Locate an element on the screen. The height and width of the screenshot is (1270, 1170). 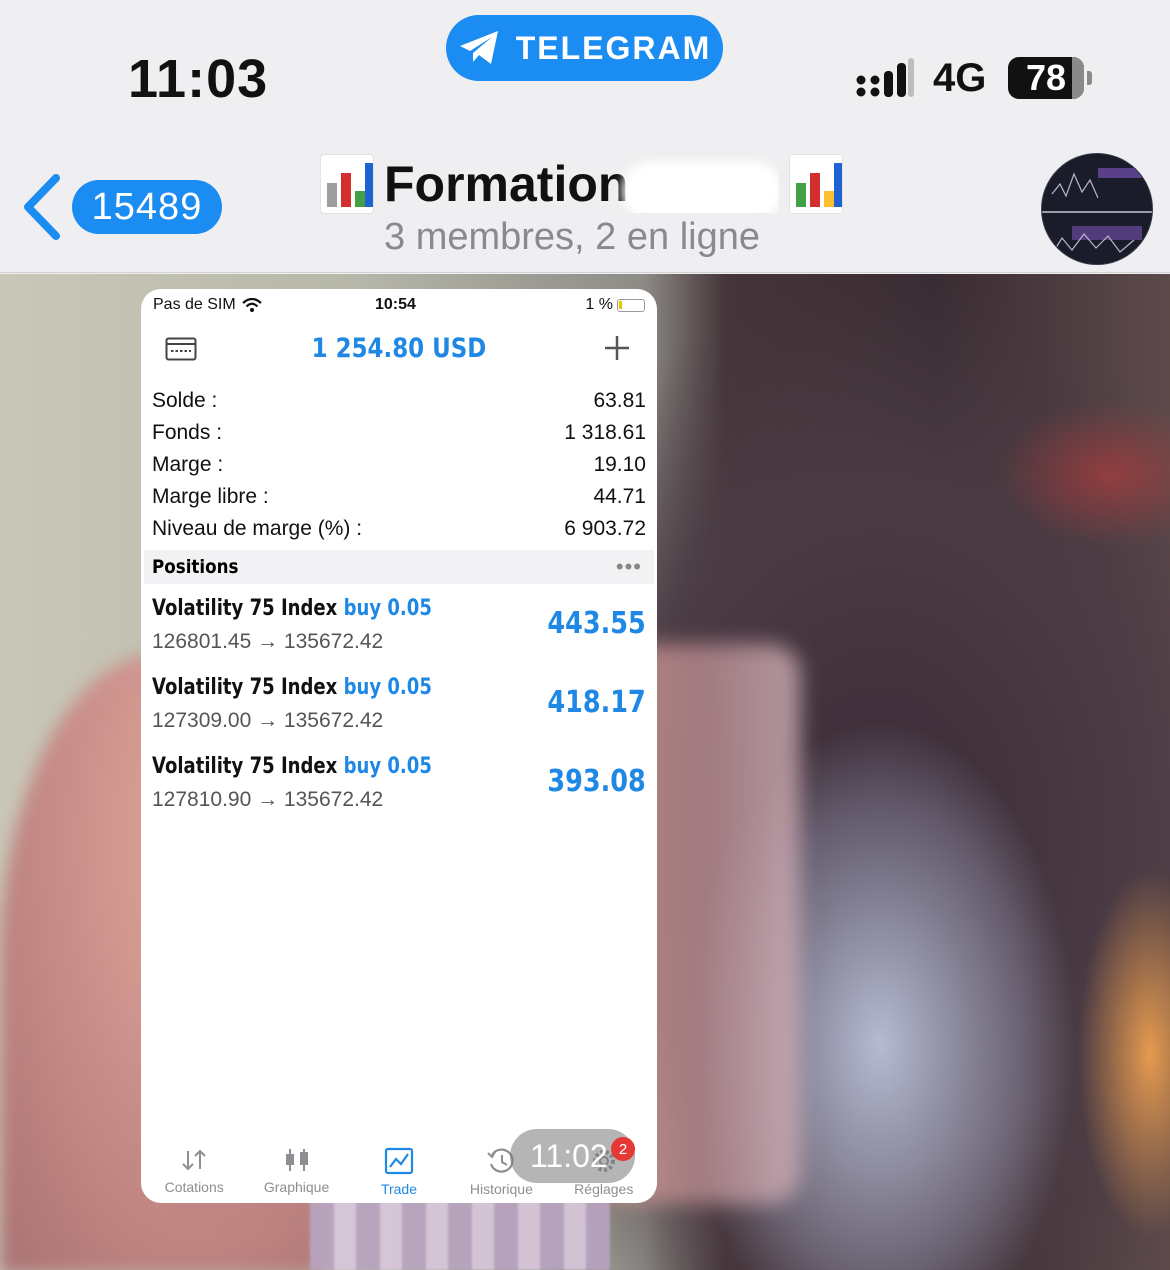
chat-title: Formation is located at coordinates (581, 184).